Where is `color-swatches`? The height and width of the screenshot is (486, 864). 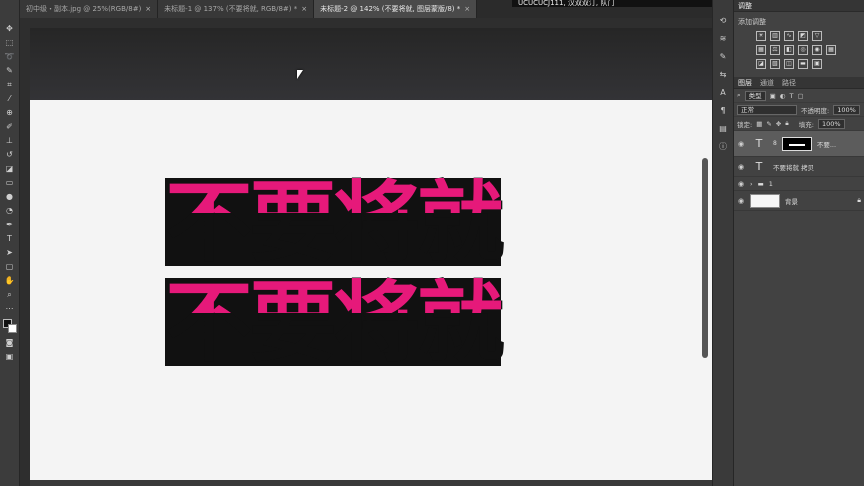 color-swatches is located at coordinates (10, 327).